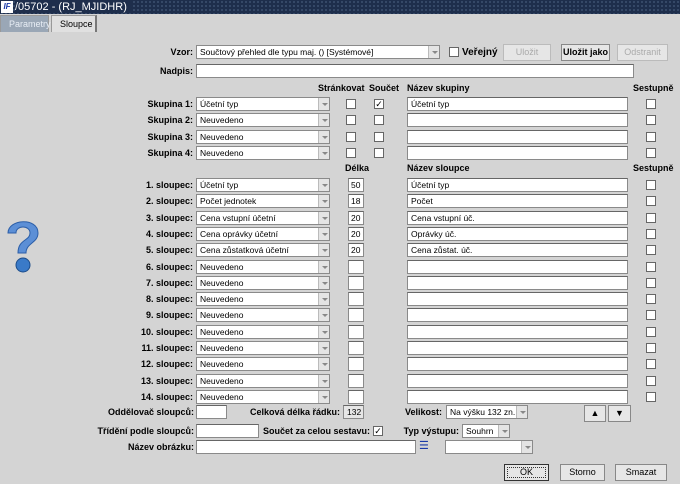 Image resolution: width=680 pixels, height=484 pixels. I want to click on help-icon, so click(23, 245).